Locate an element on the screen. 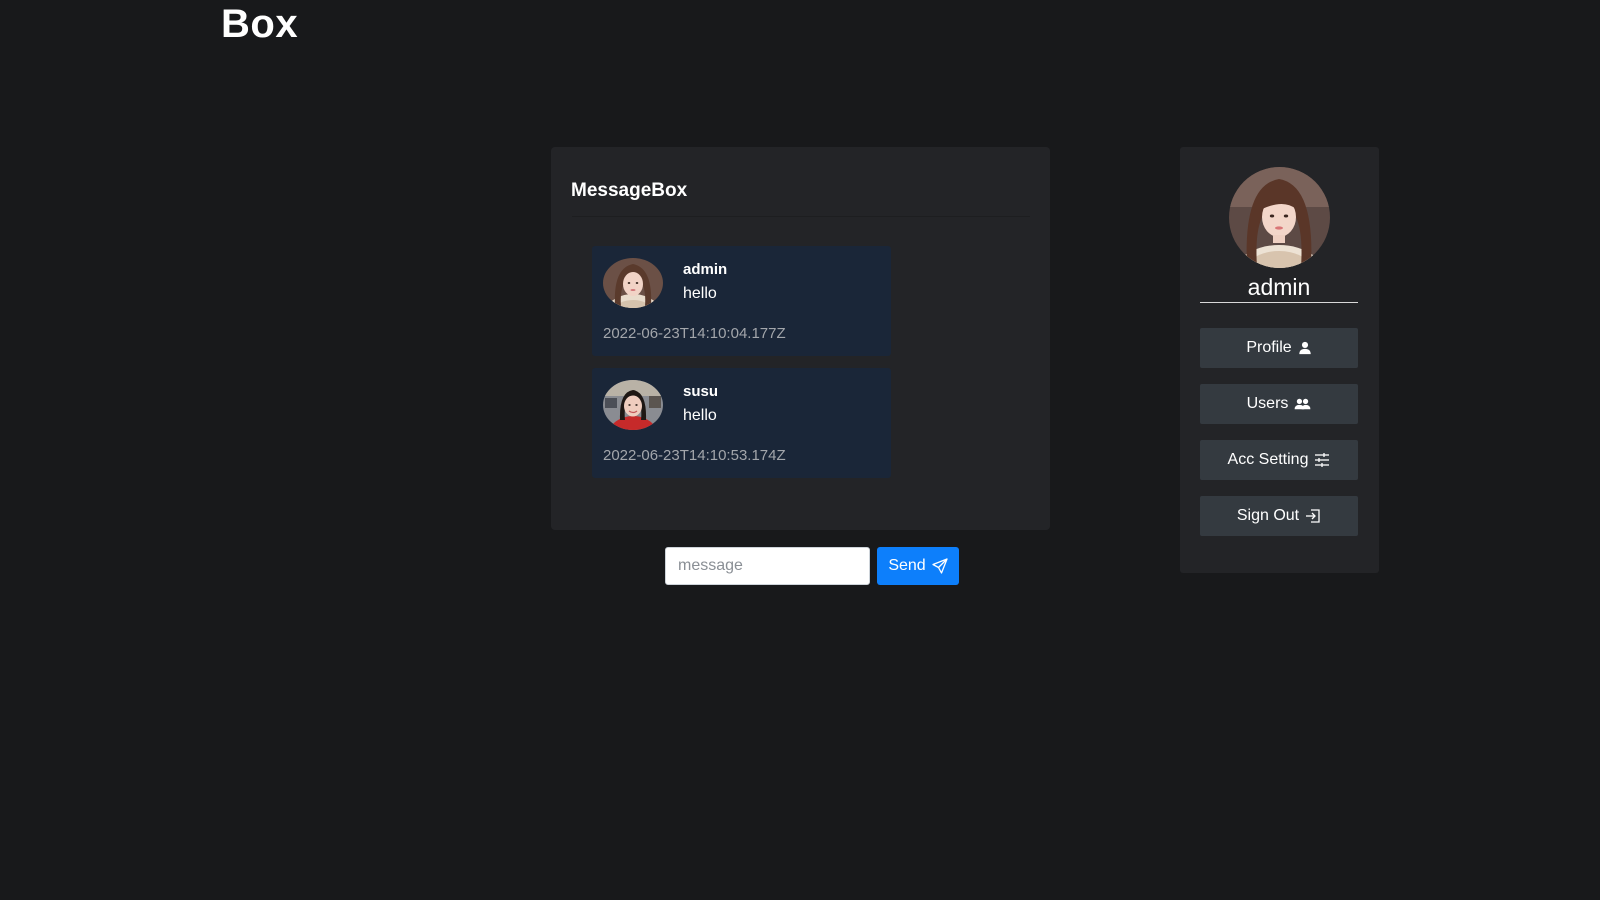 This screenshot has height=900, width=1600. sign-out-button: Sign Out is located at coordinates (1279, 516).